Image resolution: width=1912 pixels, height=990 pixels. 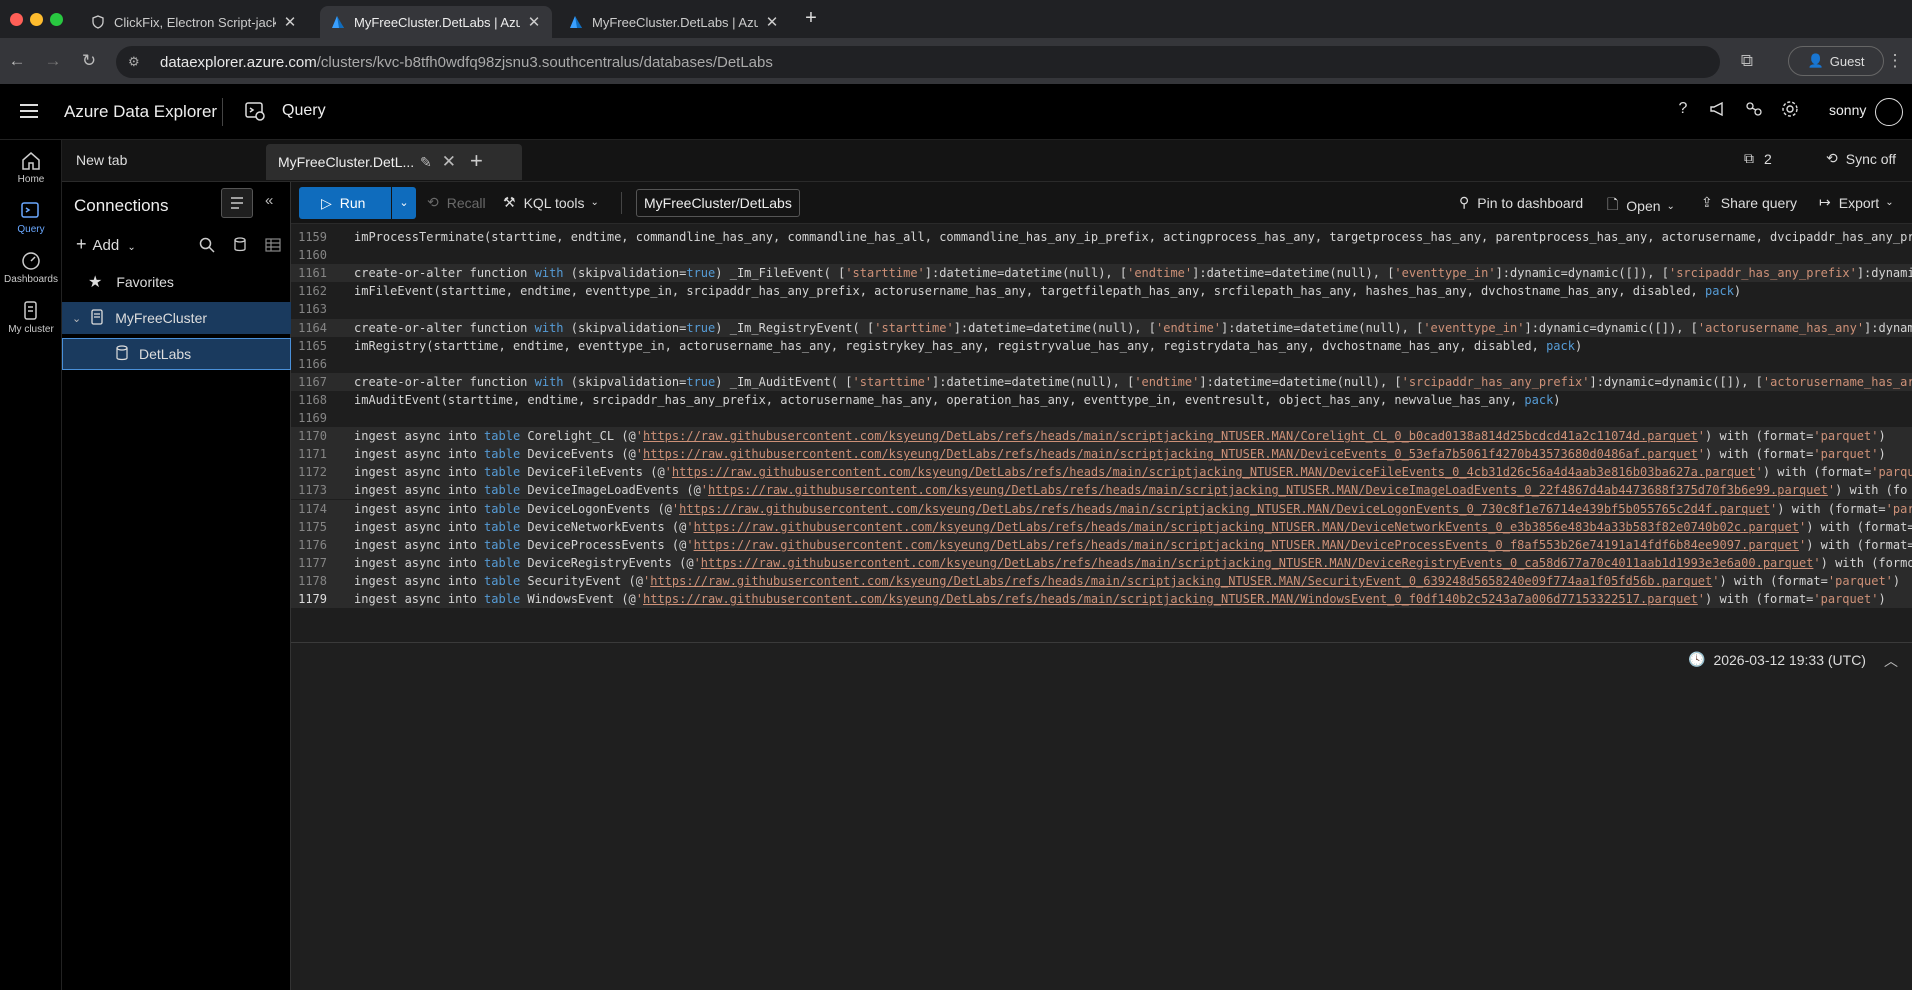 What do you see at coordinates (1847, 110) in the screenshot?
I see `user-name: sonny` at bounding box center [1847, 110].